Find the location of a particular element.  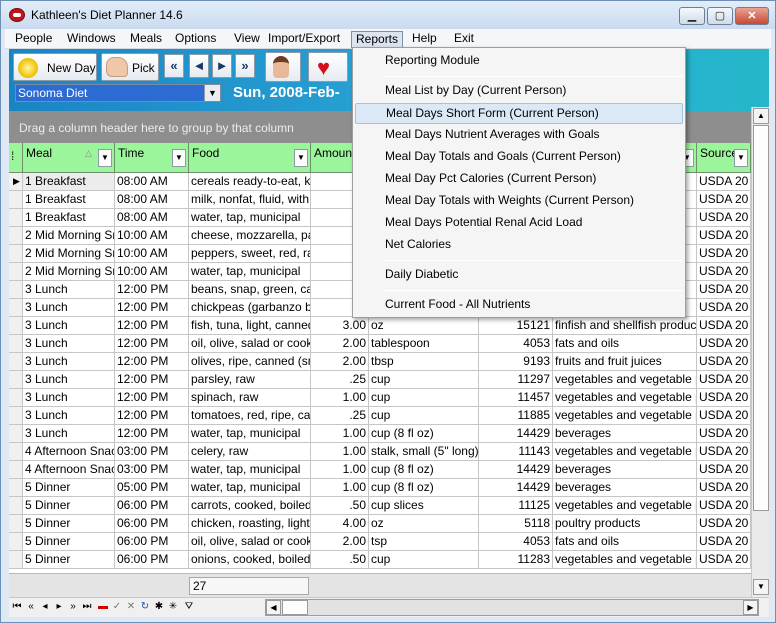

bookmark-icon: ✱ is located at coordinates (159, 606).